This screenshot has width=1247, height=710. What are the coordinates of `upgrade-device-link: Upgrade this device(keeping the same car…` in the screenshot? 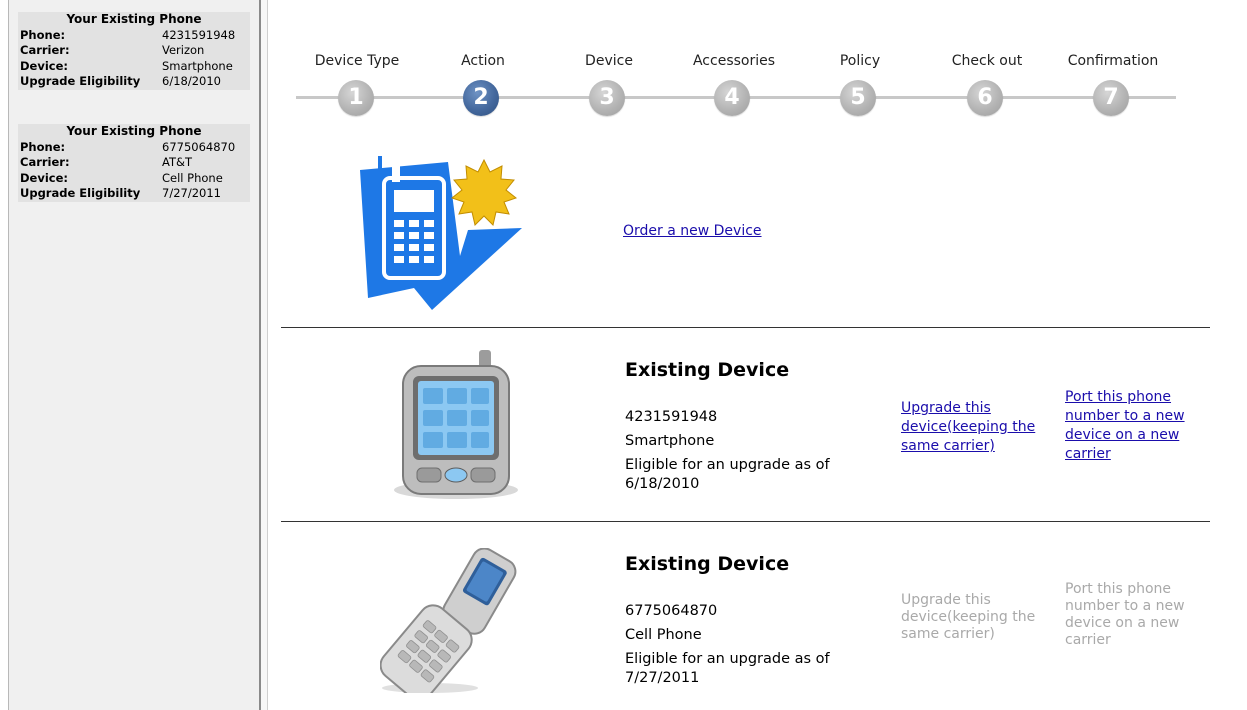 It's located at (968, 426).